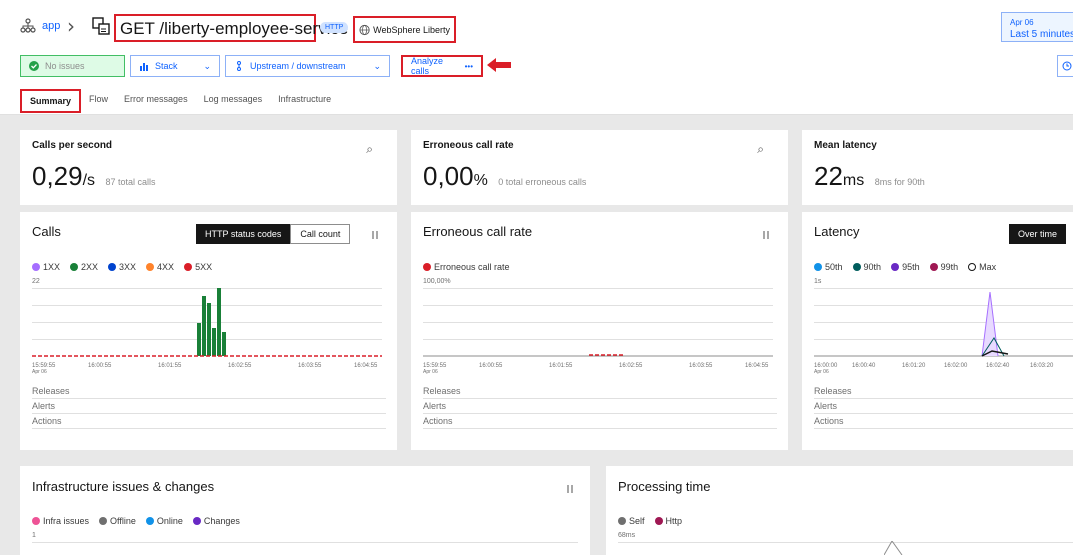 The width and height of the screenshot is (1073, 555). What do you see at coordinates (990, 324) in the screenshot?
I see `max-line` at bounding box center [990, 324].